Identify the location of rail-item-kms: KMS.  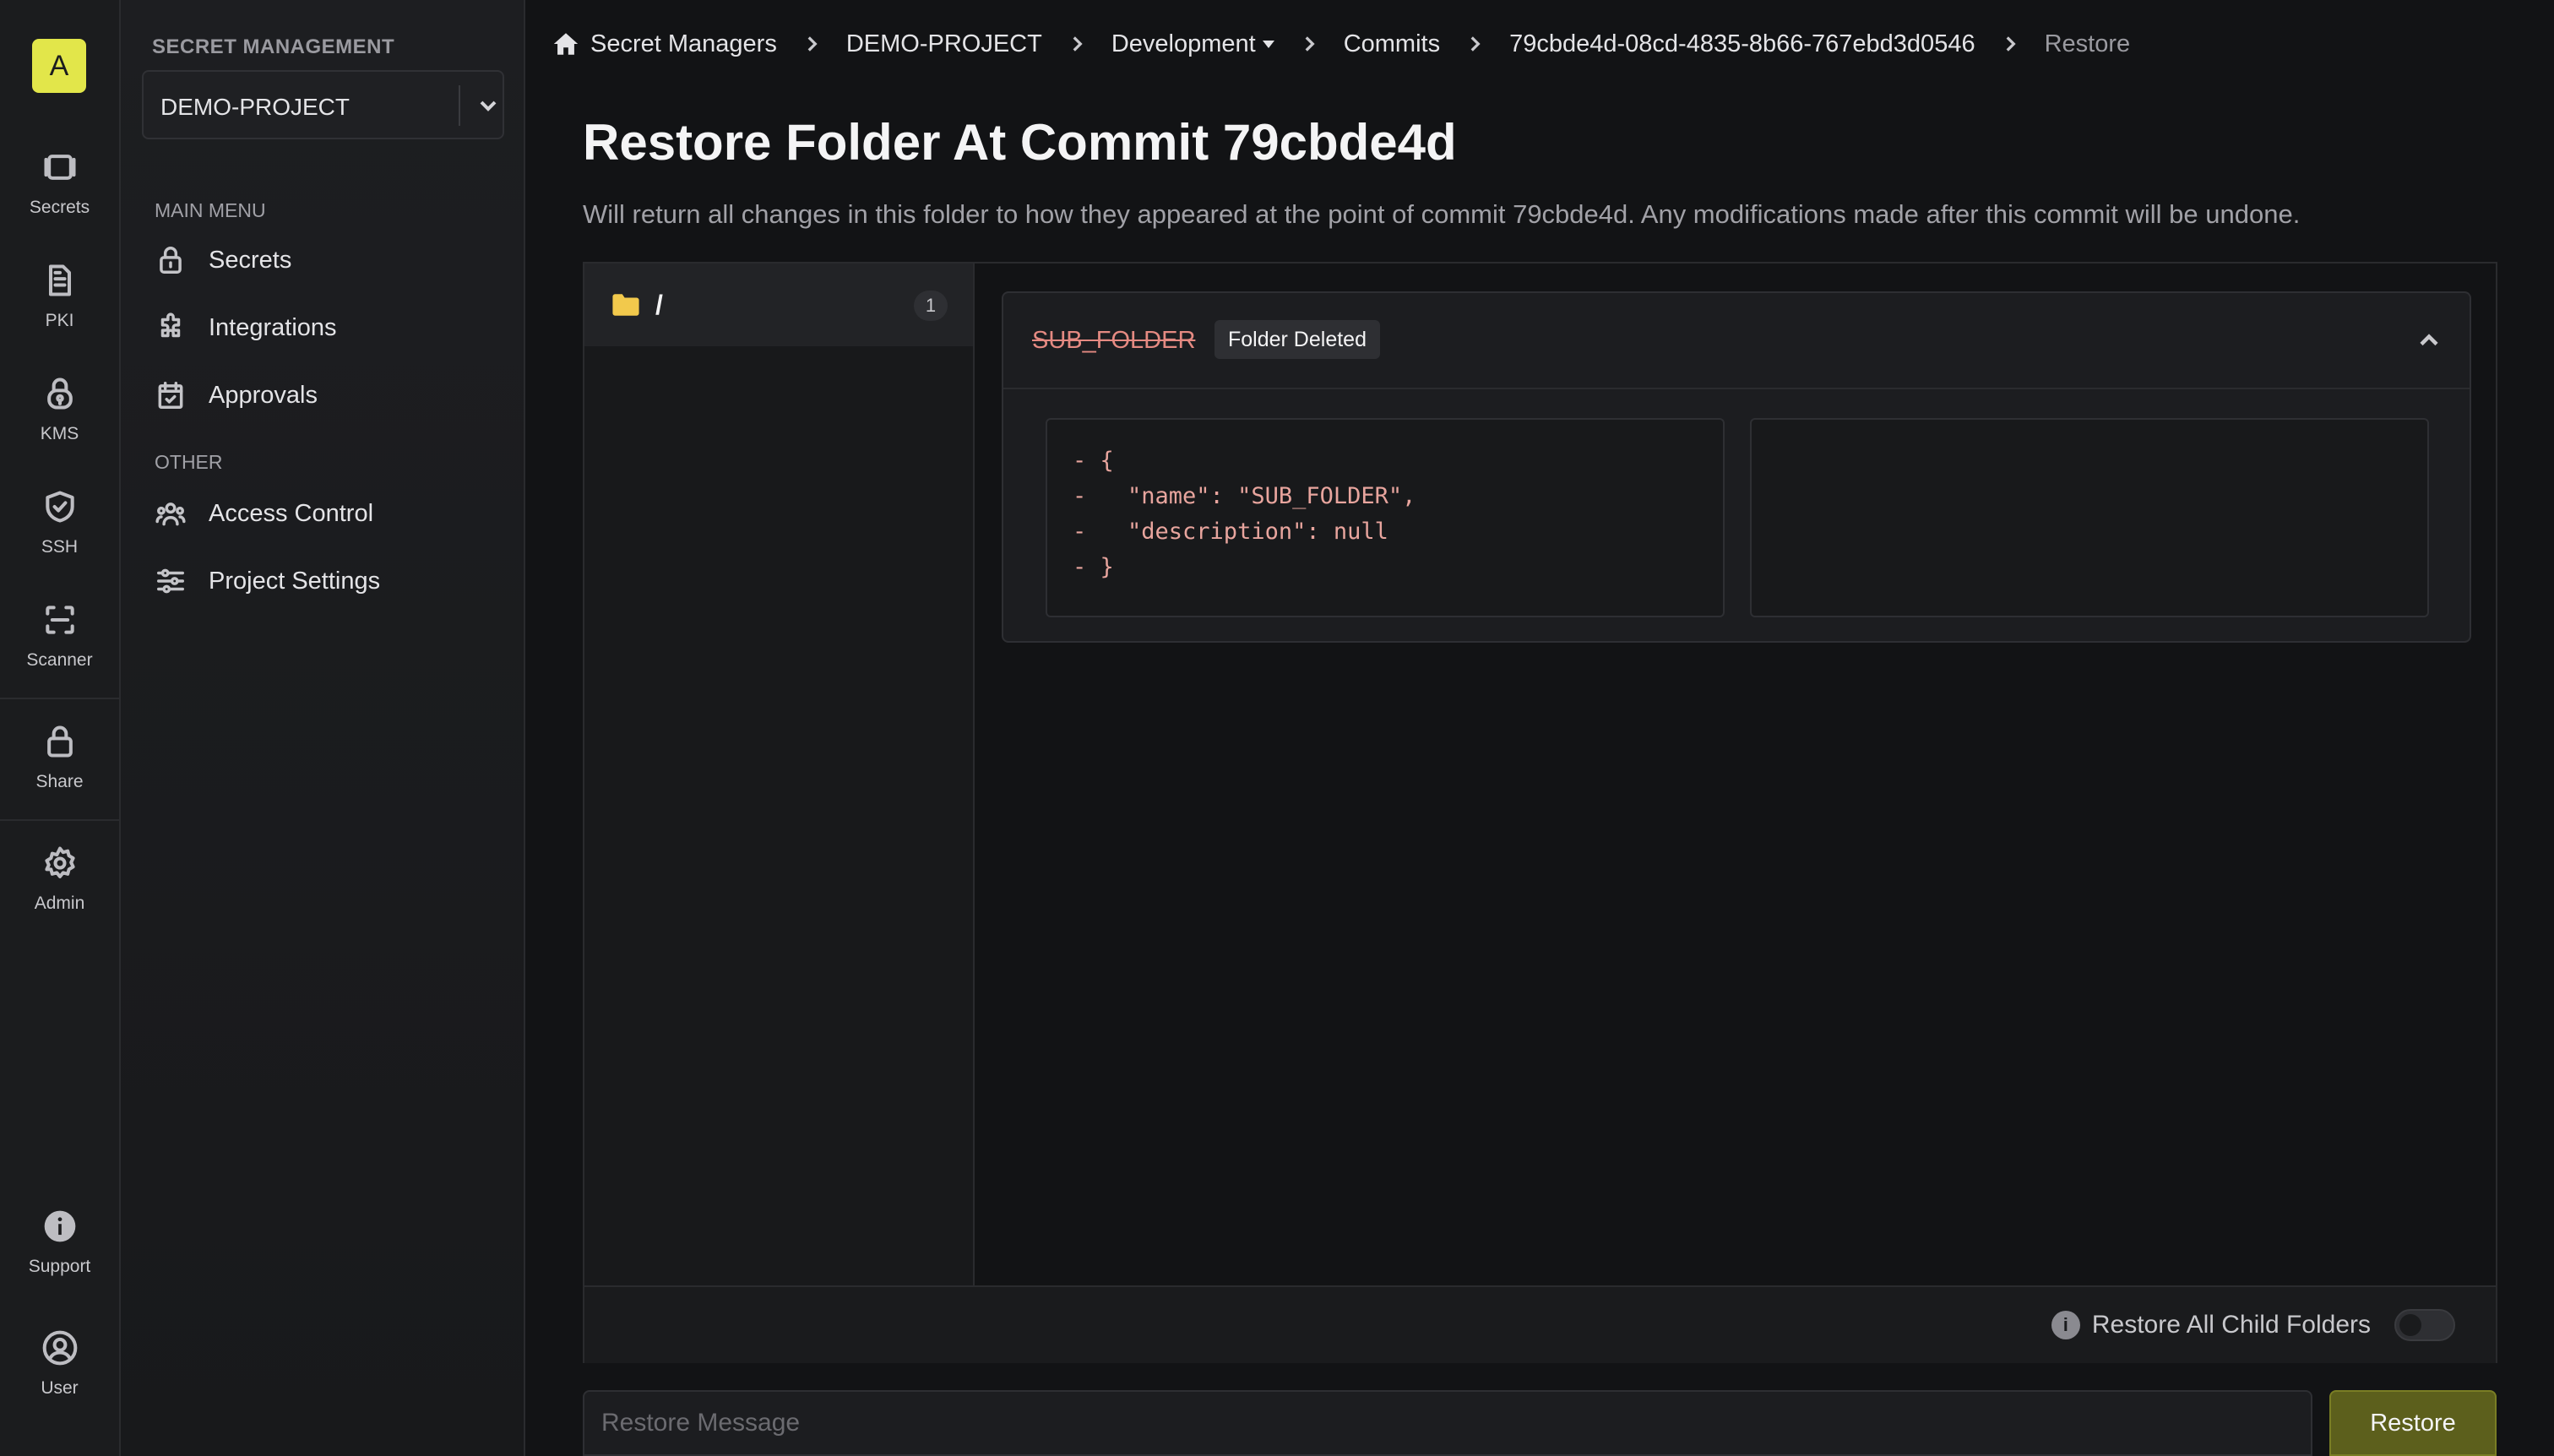
(59, 409).